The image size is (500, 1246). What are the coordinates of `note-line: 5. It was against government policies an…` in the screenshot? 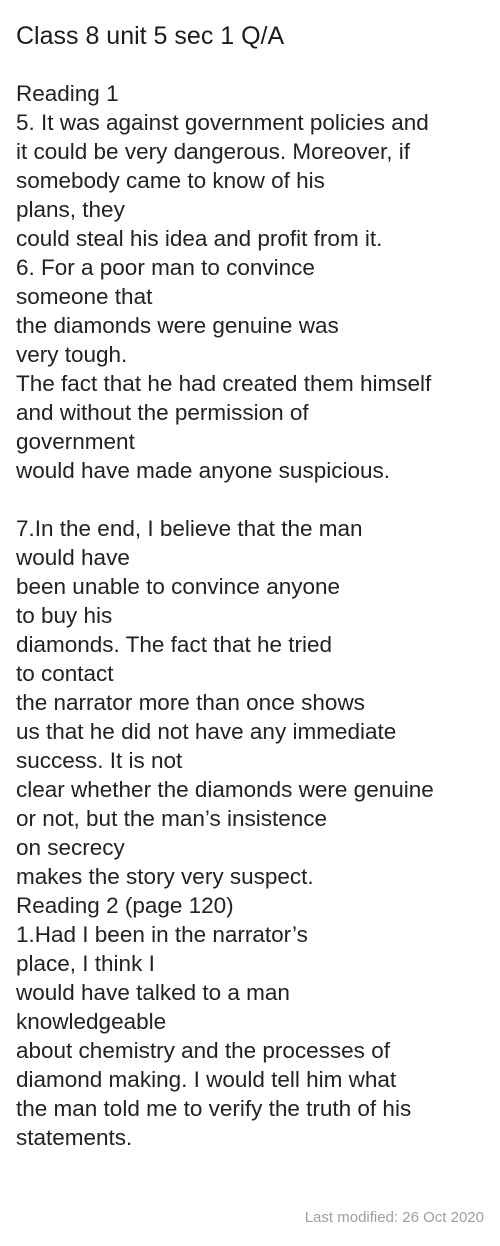 It's located at (222, 122).